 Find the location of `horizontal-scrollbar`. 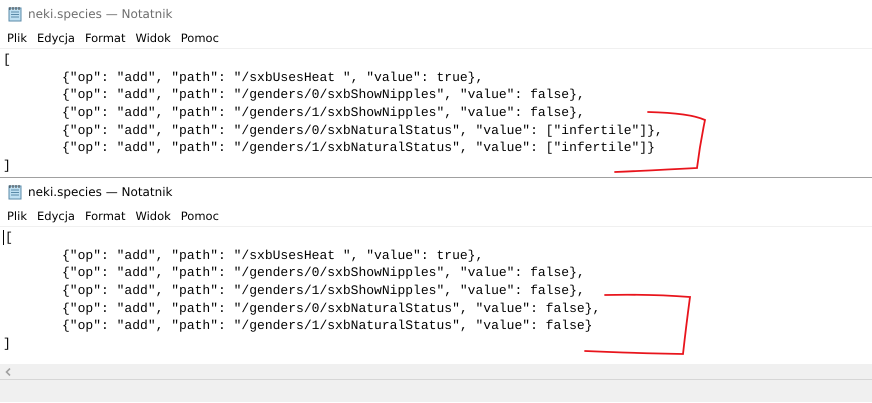

horizontal-scrollbar is located at coordinates (436, 372).